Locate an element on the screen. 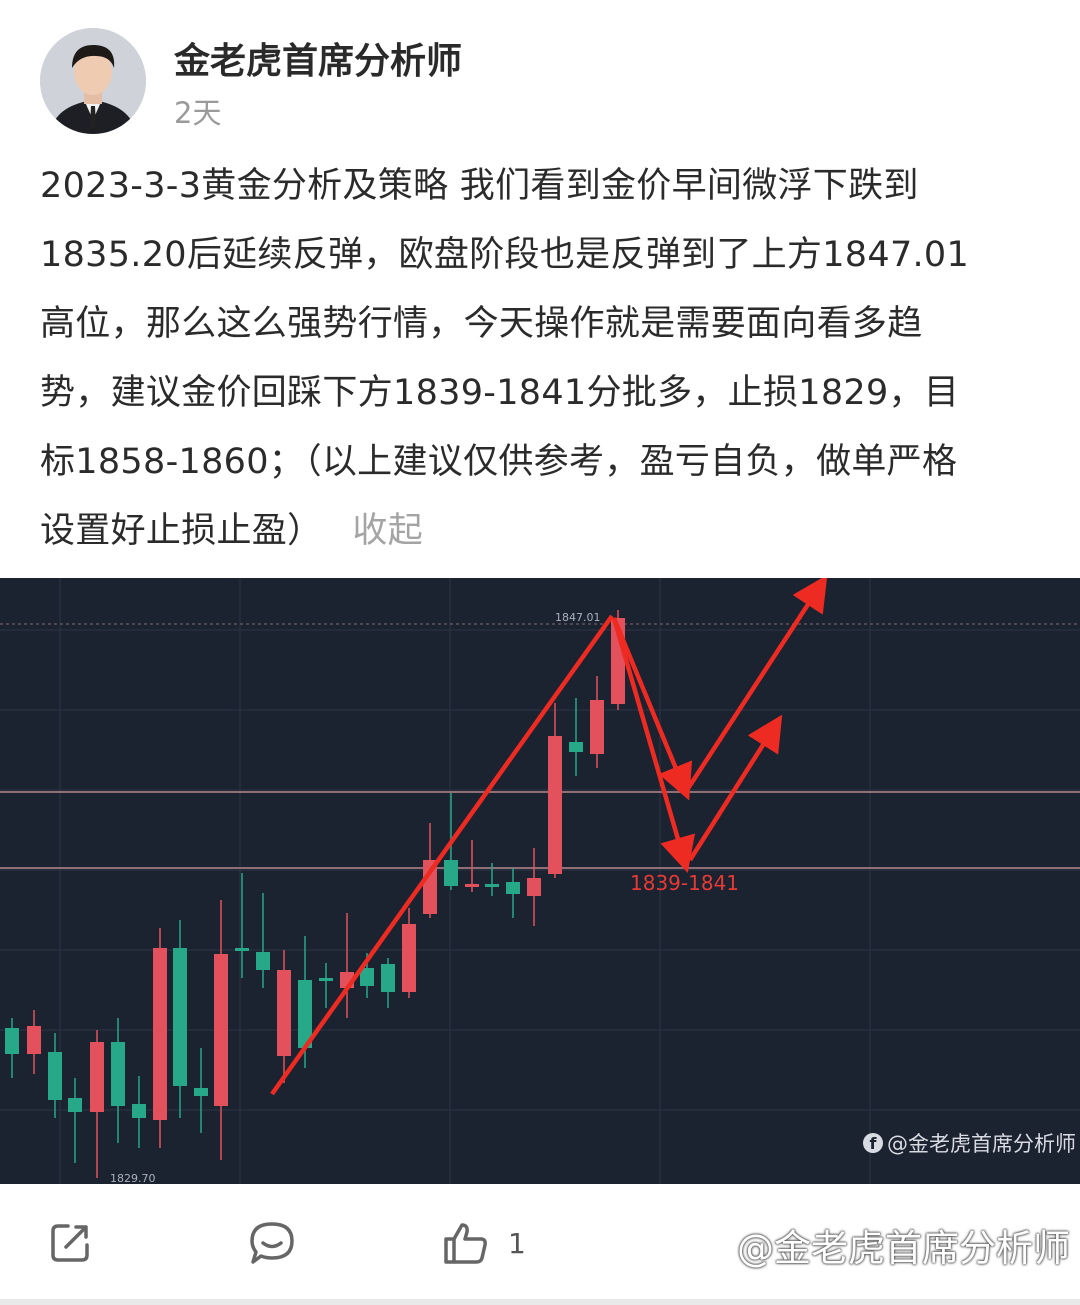 The width and height of the screenshot is (1080, 1305). chart-watermark-text: @金老虎首席分析师 is located at coordinates (981, 1144).